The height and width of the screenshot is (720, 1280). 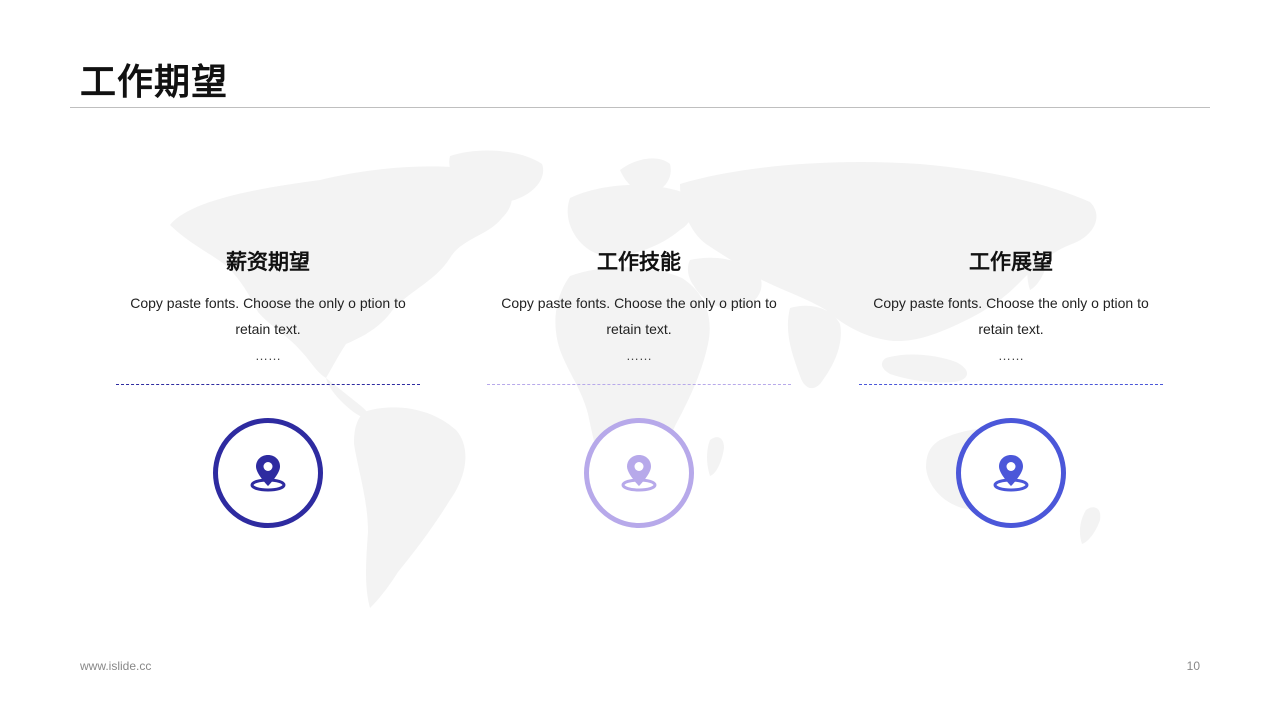 What do you see at coordinates (154, 81) in the screenshot?
I see `slide-title: 工作期望` at bounding box center [154, 81].